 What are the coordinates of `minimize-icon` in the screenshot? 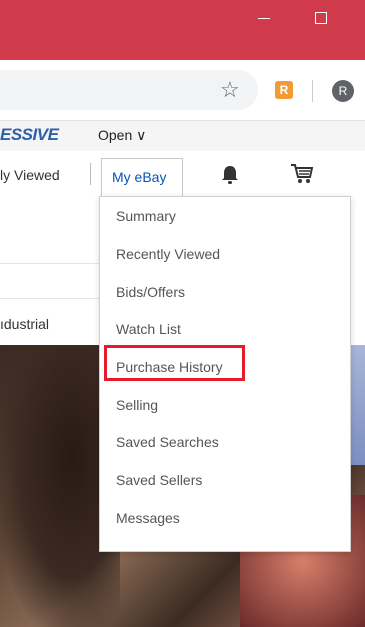 It's located at (264, 18).